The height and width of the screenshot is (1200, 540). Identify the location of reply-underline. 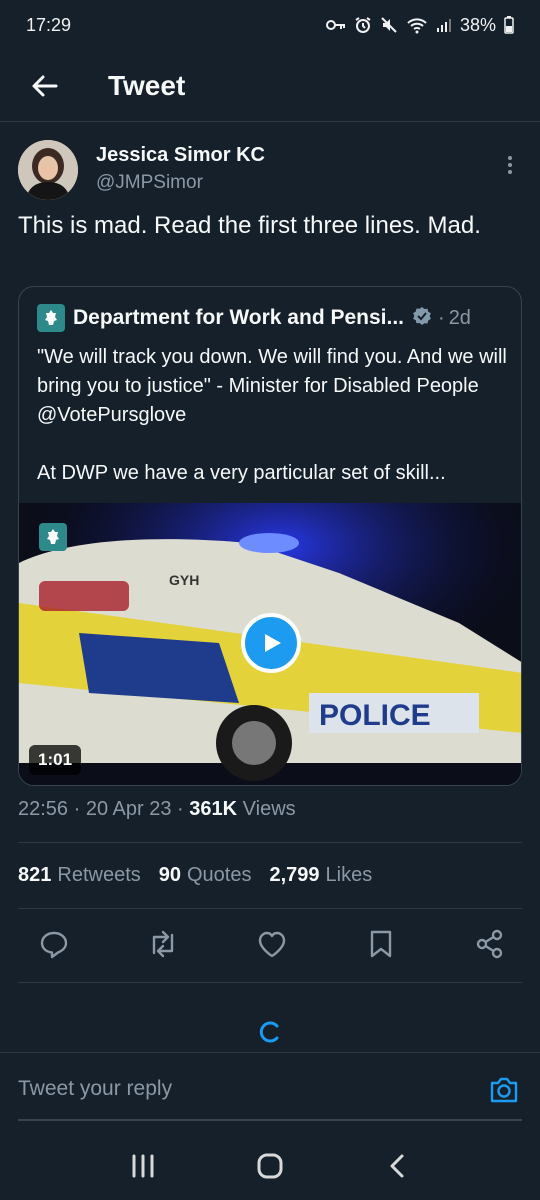
(270, 1120).